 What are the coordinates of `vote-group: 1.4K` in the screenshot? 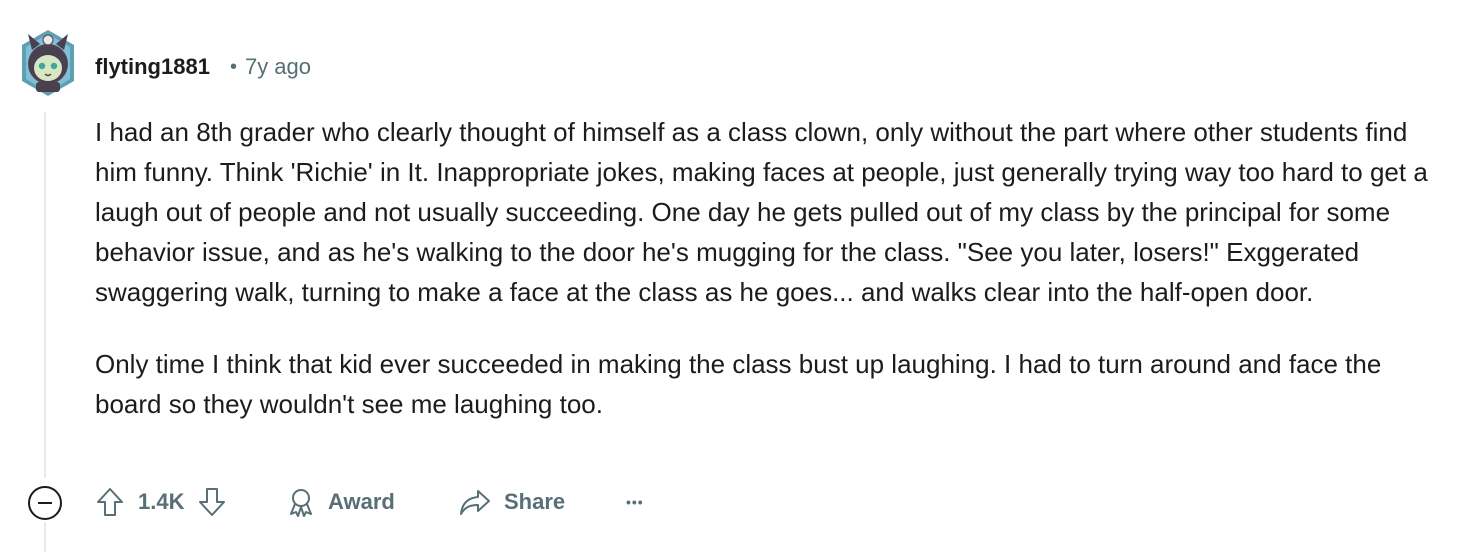 It's located at (161, 502).